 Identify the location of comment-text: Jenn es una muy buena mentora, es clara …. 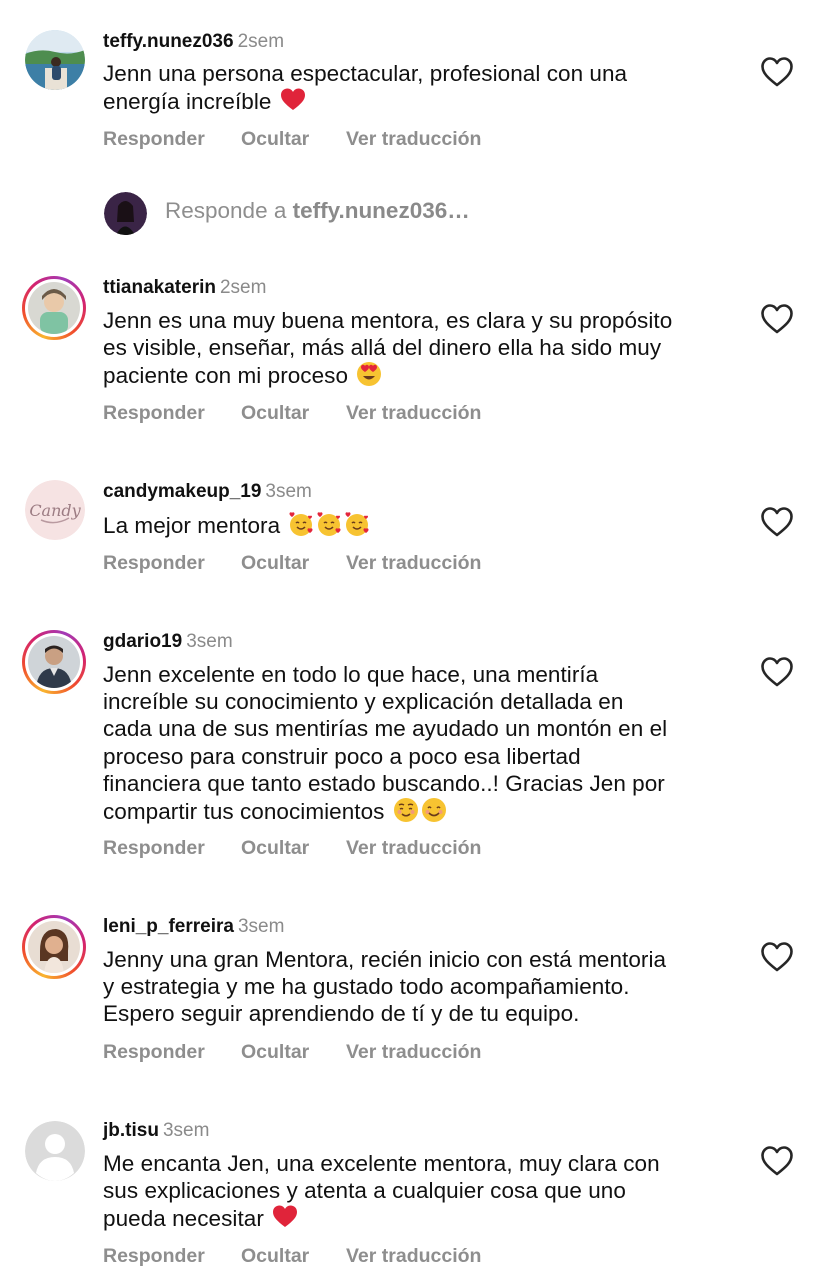
(418, 348).